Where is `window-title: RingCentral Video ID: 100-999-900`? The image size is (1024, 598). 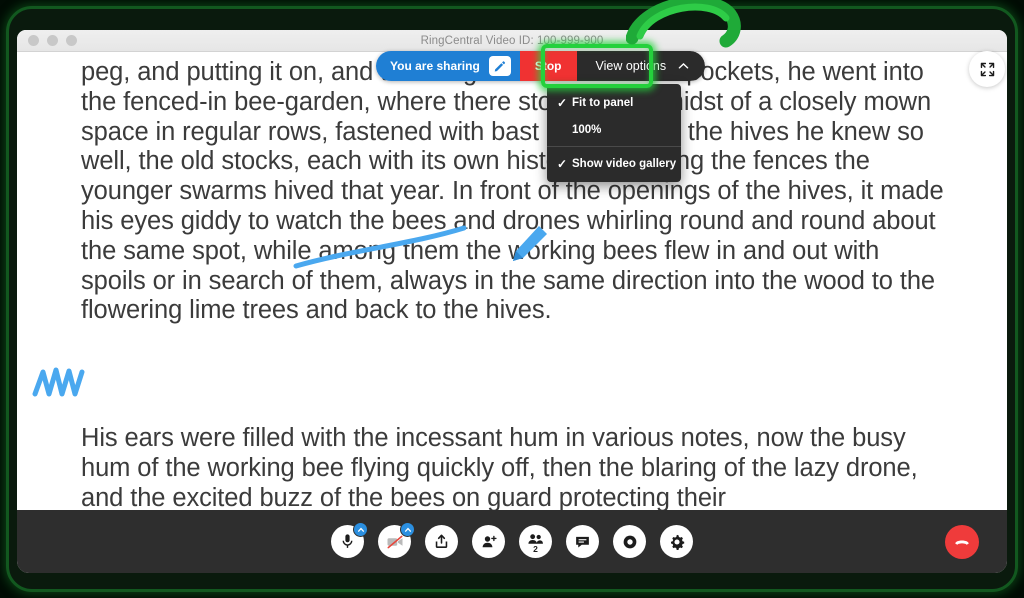
window-title: RingCentral Video ID: 100-999-900 is located at coordinates (512, 40).